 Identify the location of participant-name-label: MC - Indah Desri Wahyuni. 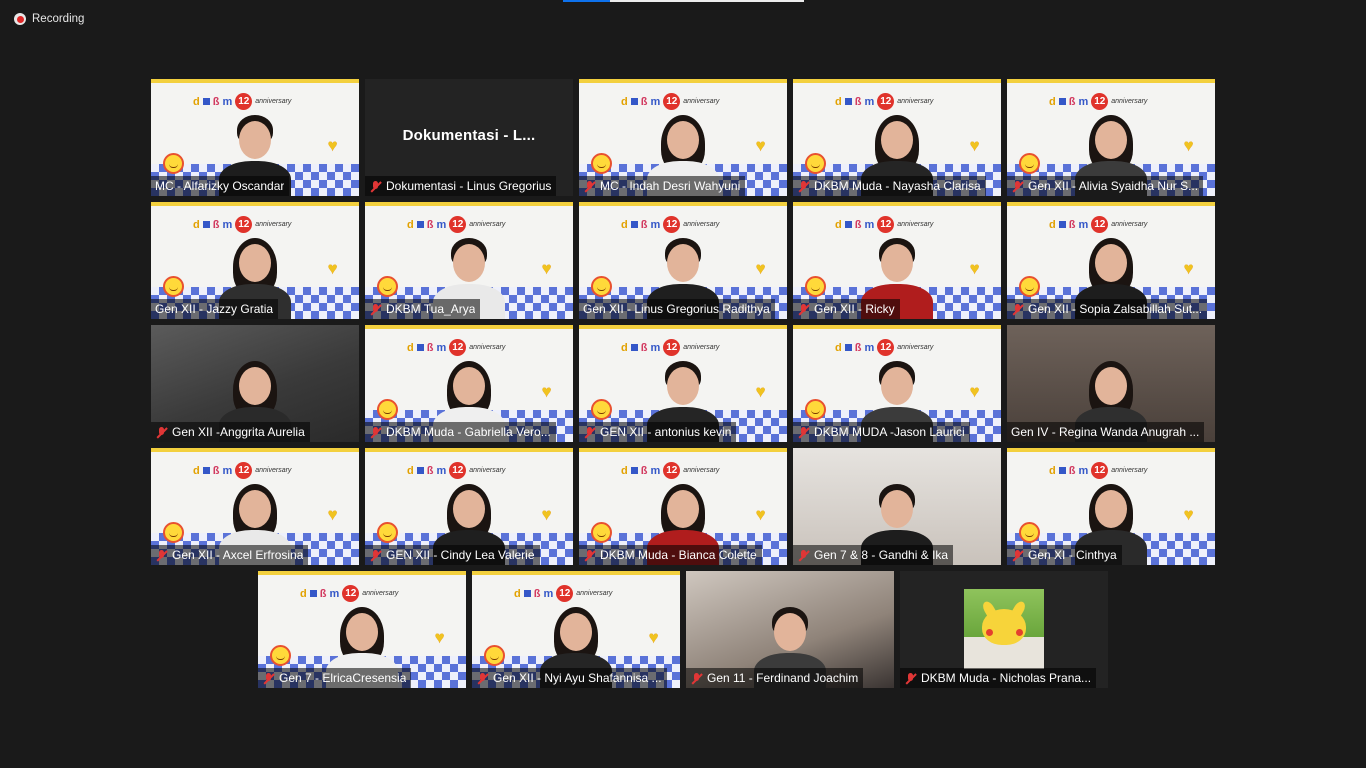
(662, 186).